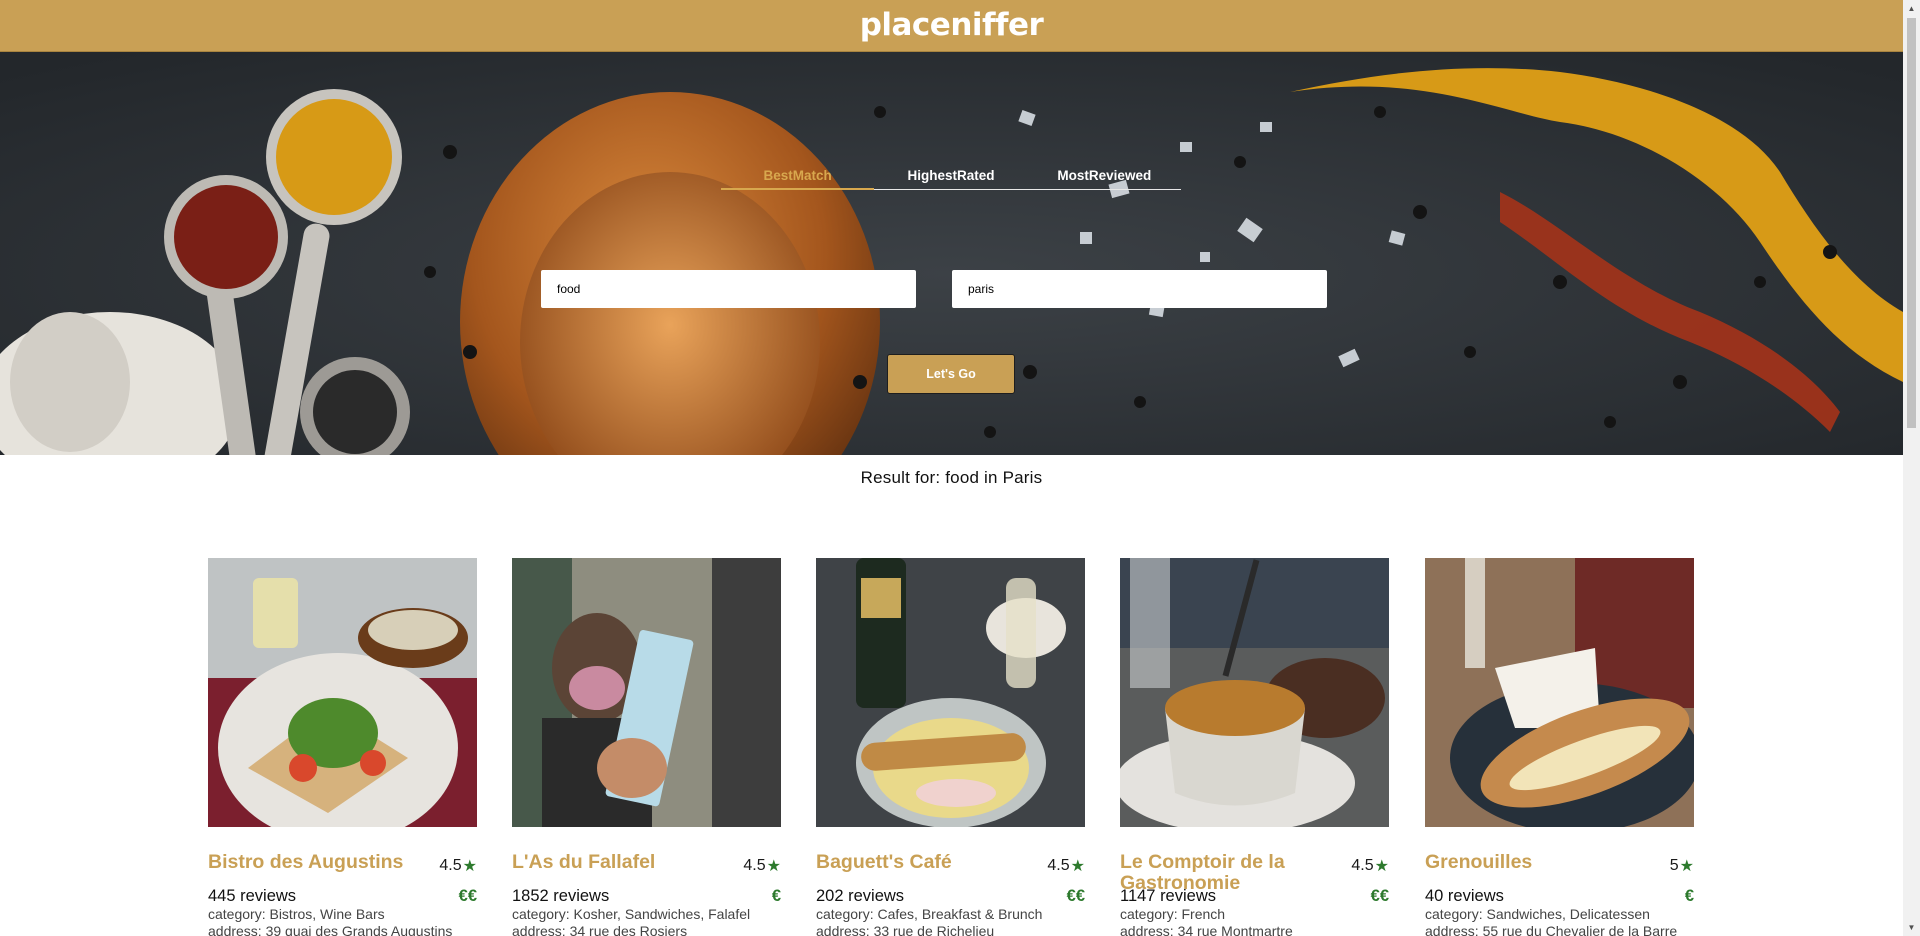  Describe the element at coordinates (1527, 862) in the screenshot. I see `business-name: Grenouilles` at that location.